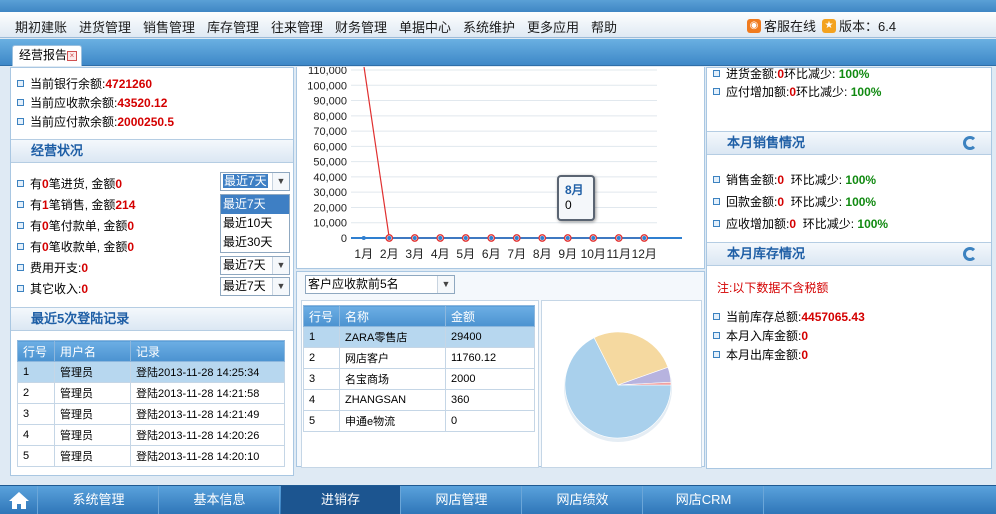 This screenshot has height=514, width=996. I want to click on cell: 2, so click(36, 393).